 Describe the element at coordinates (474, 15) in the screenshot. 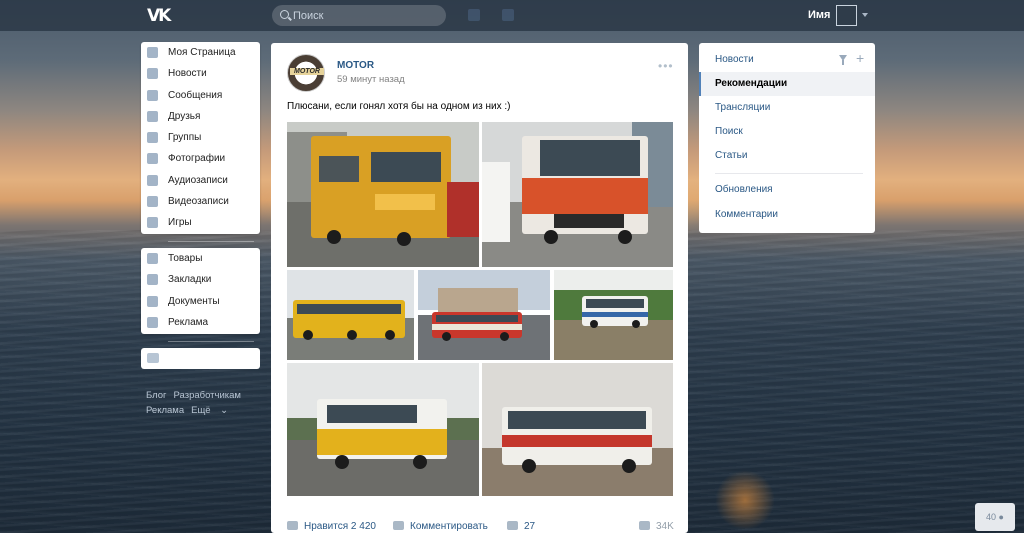

I see `notifications-icon` at that location.